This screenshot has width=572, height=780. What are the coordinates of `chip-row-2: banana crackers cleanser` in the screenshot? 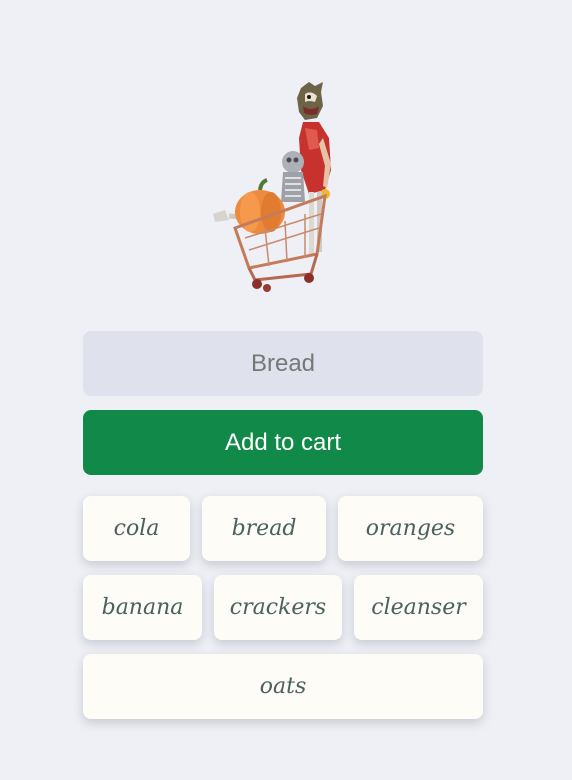 It's located at (283, 607).